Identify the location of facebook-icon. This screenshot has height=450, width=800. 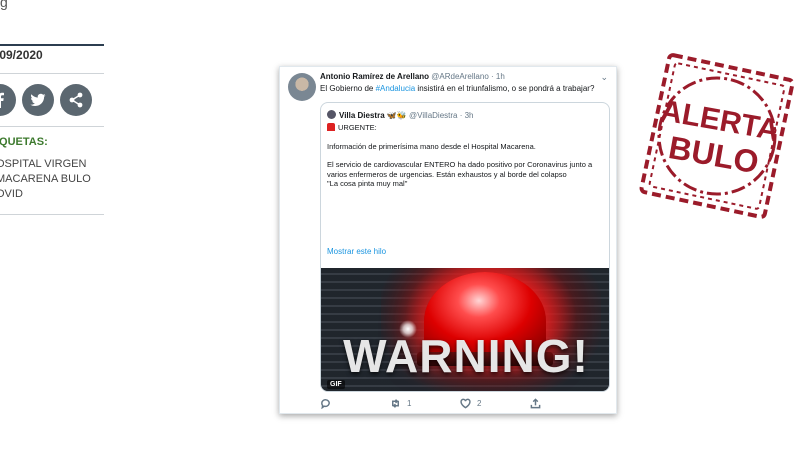
(2, 100).